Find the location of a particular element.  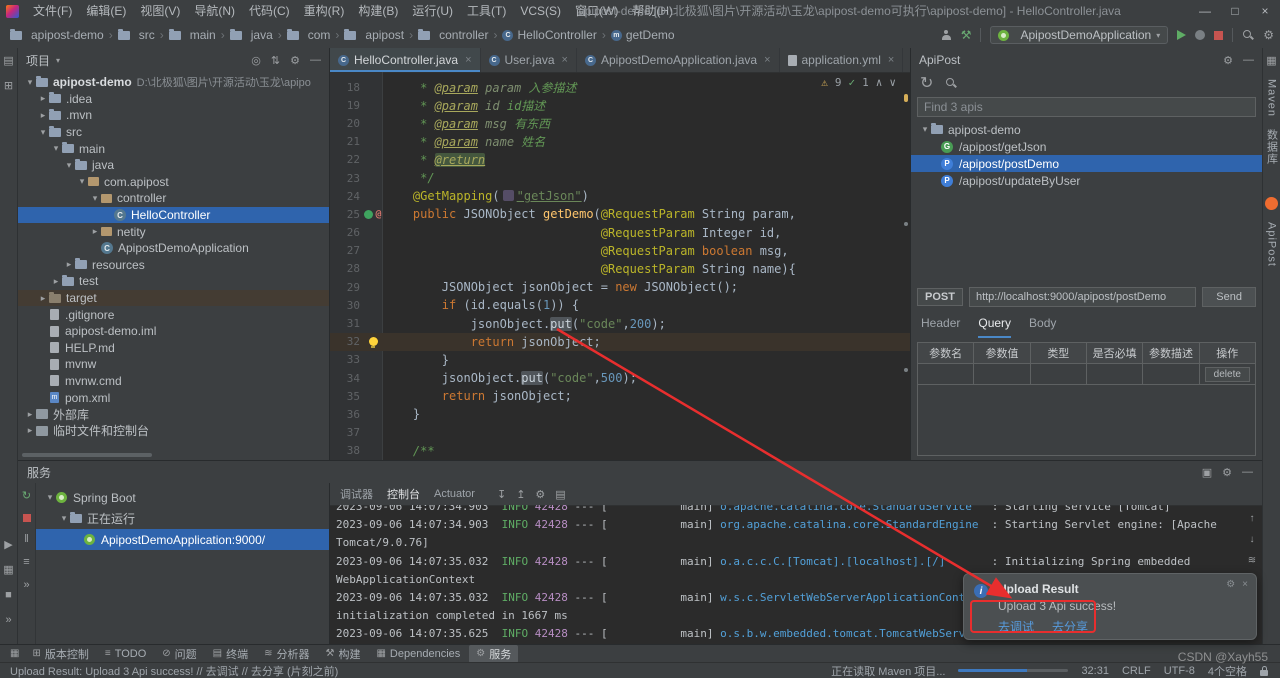

menu-item: 视图(V) is located at coordinates (160, 11).